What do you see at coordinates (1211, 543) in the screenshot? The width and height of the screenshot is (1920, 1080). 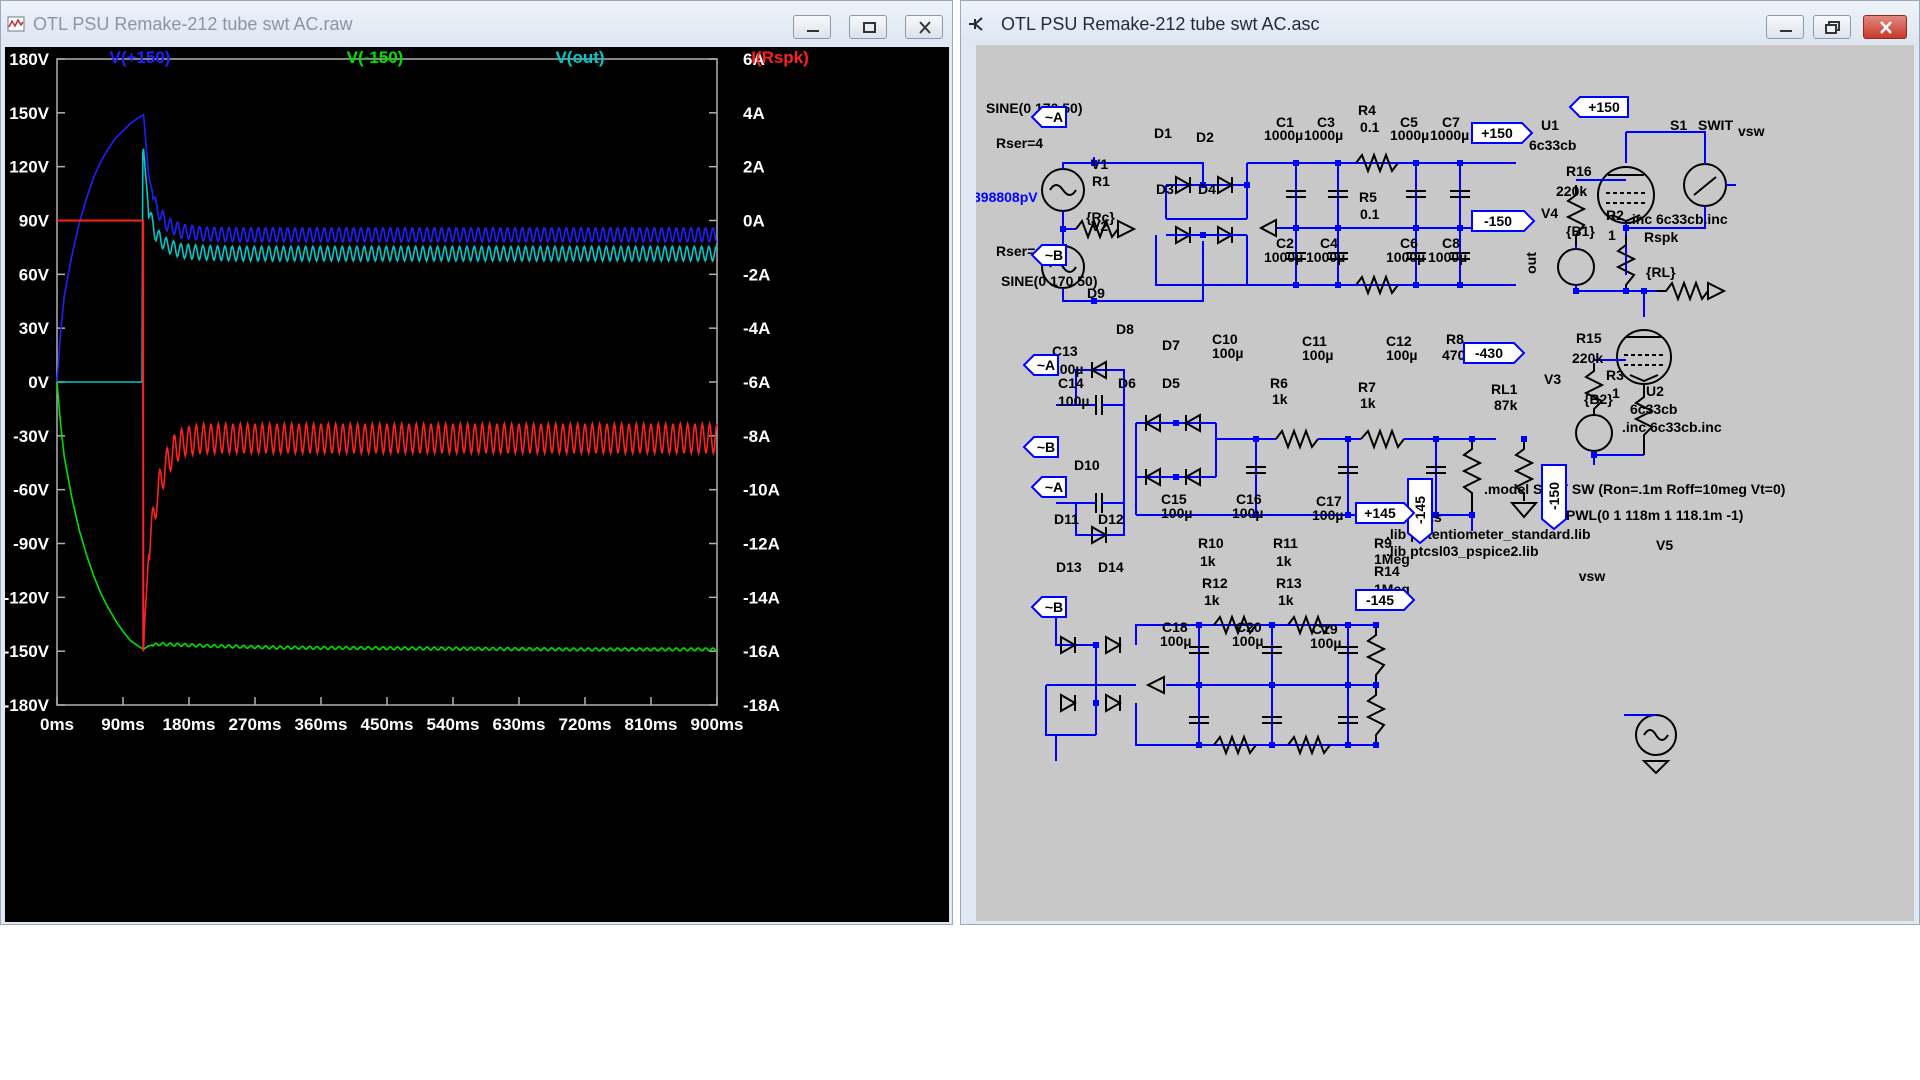 I see `schematic-label-r10: R10` at bounding box center [1211, 543].